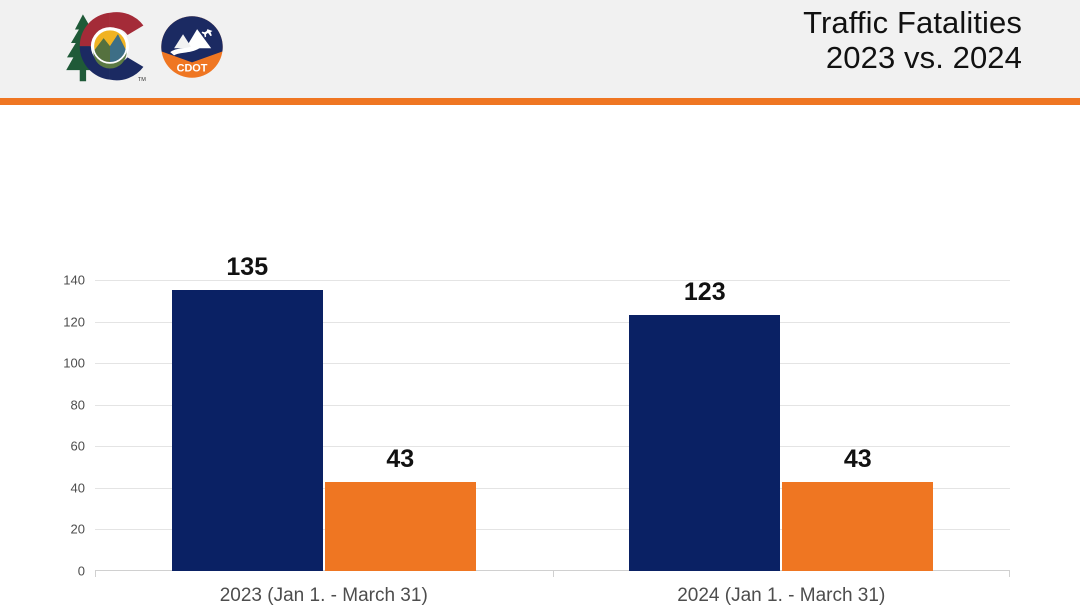 This screenshot has height=608, width=1080. I want to click on y-axis-tick-label: 60, so click(77, 446).